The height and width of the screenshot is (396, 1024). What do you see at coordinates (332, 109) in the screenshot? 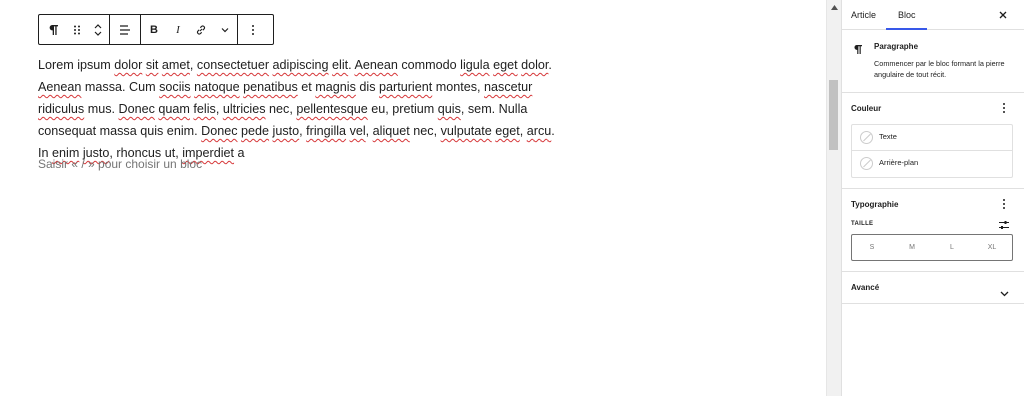
I see `spellcheck-word: pellentesque` at bounding box center [332, 109].